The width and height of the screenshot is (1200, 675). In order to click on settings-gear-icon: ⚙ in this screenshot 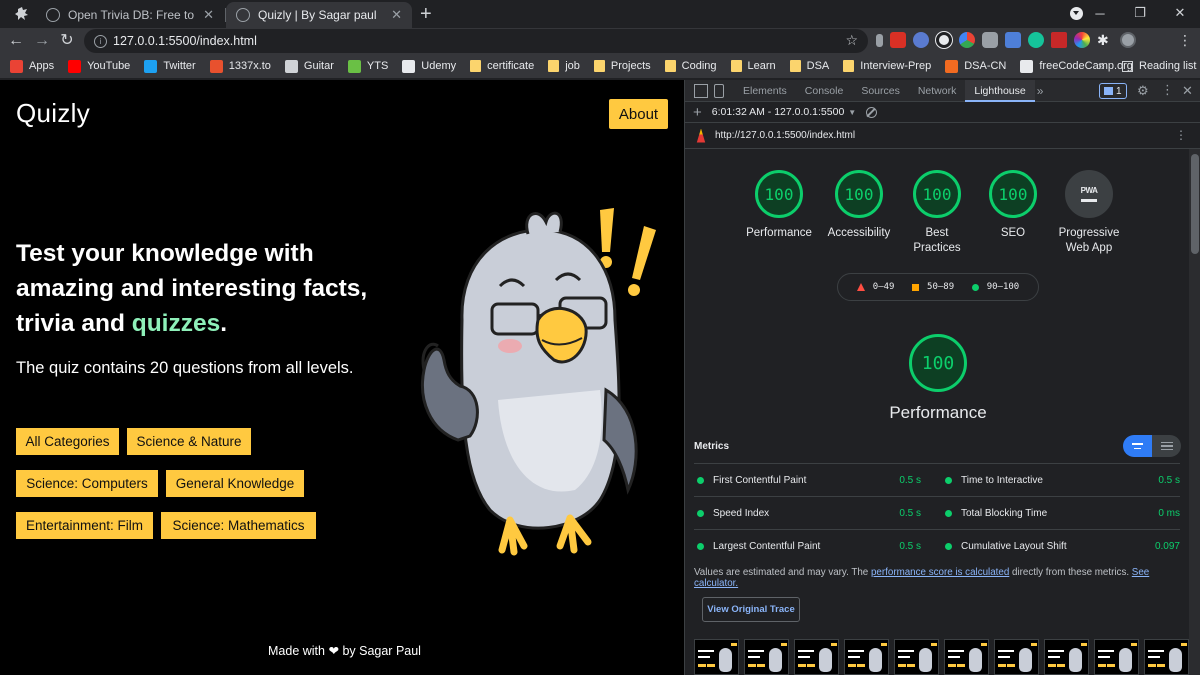, I will do `click(1143, 91)`.